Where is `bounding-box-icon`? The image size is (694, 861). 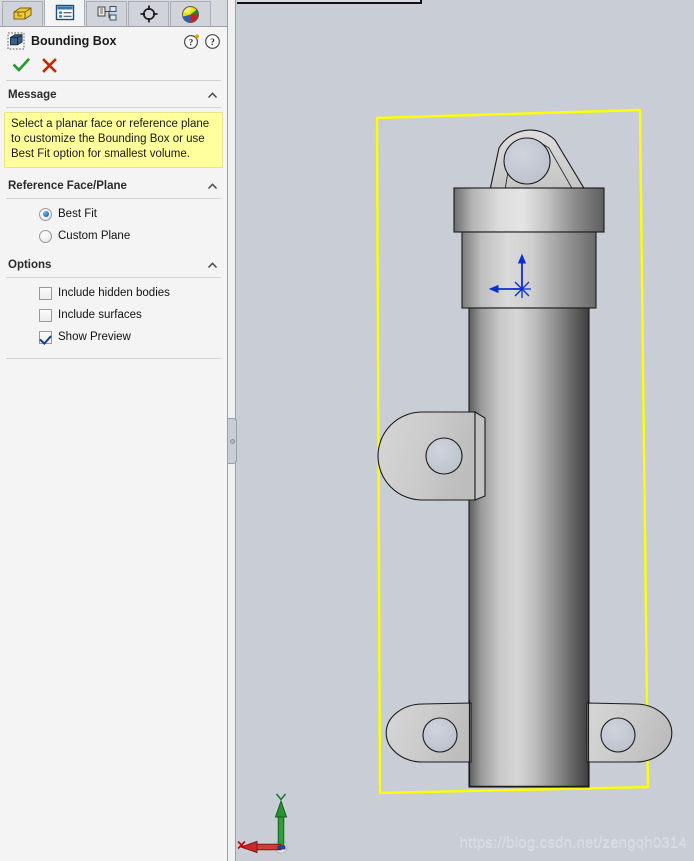 bounding-box-icon is located at coordinates (16, 41).